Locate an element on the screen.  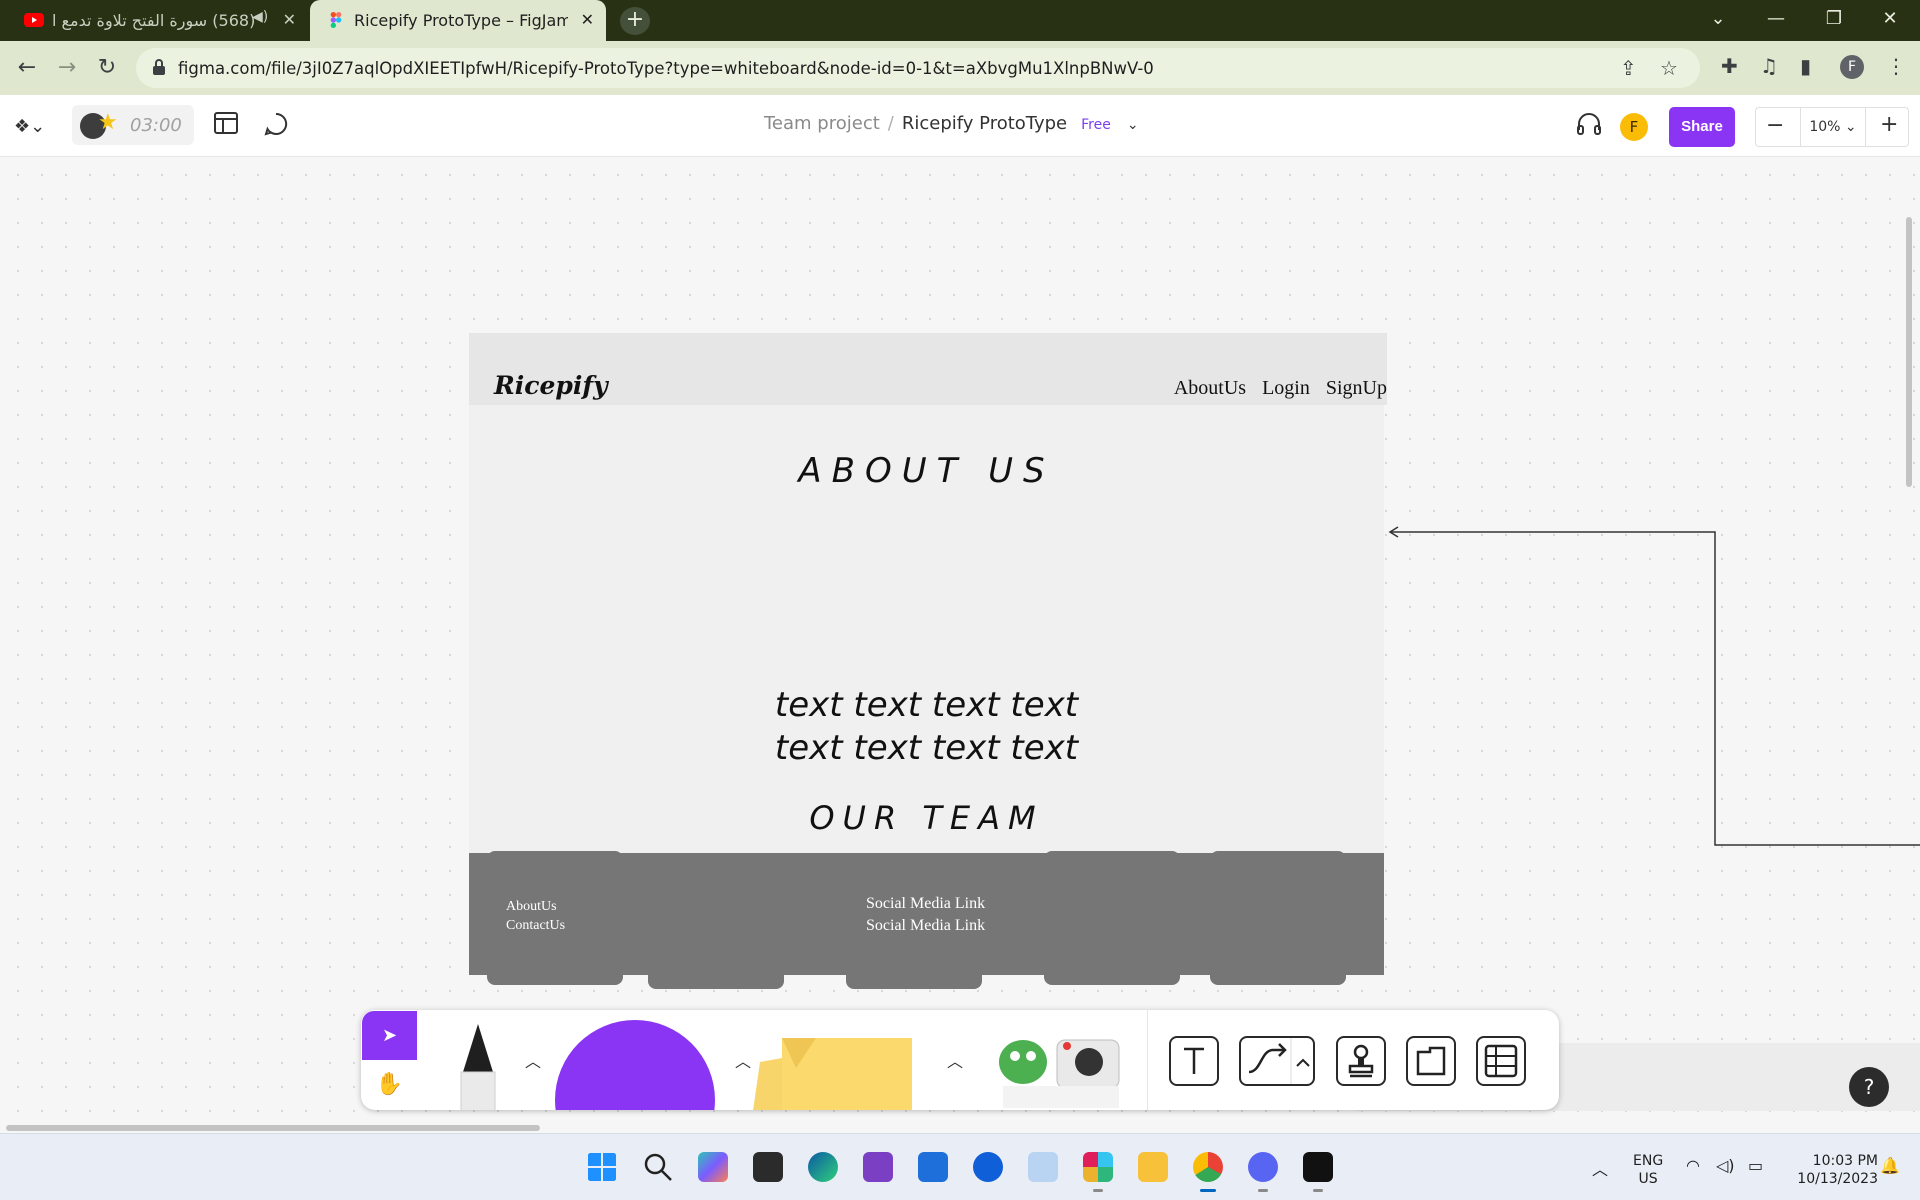
file-explorer-icon is located at coordinates (1153, 1167).